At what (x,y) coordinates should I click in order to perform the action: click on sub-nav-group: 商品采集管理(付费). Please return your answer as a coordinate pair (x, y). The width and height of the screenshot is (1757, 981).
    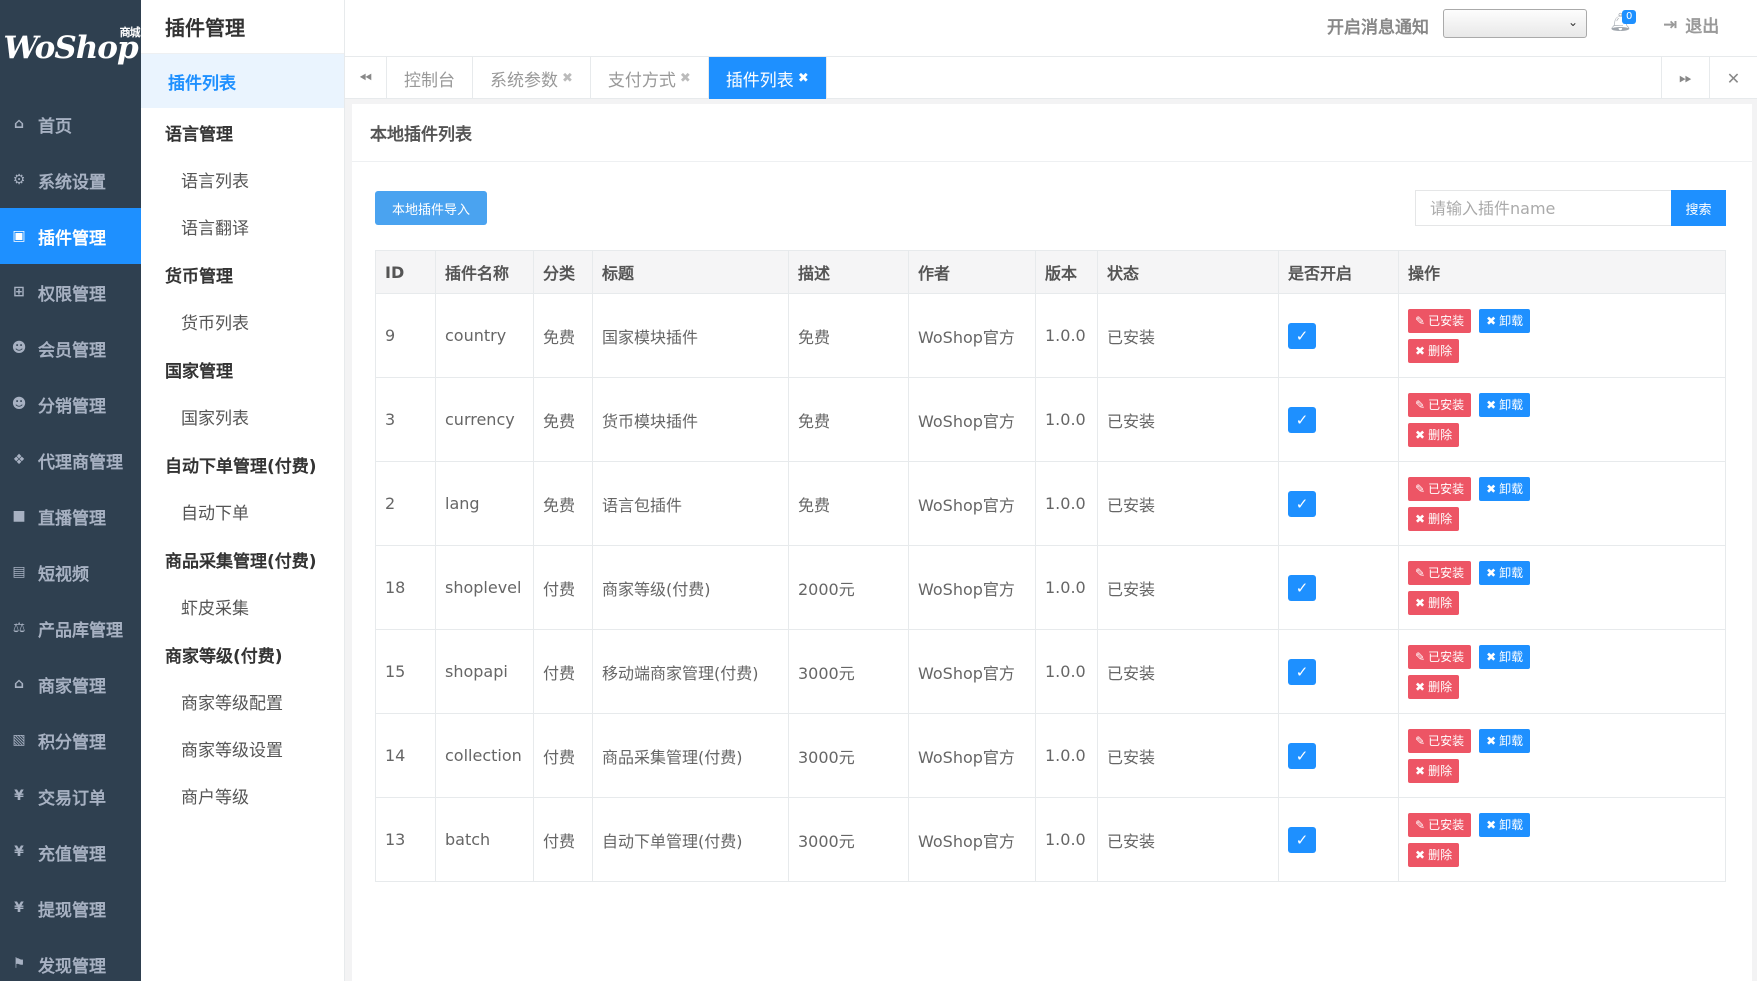
    Looking at the image, I should click on (242, 559).